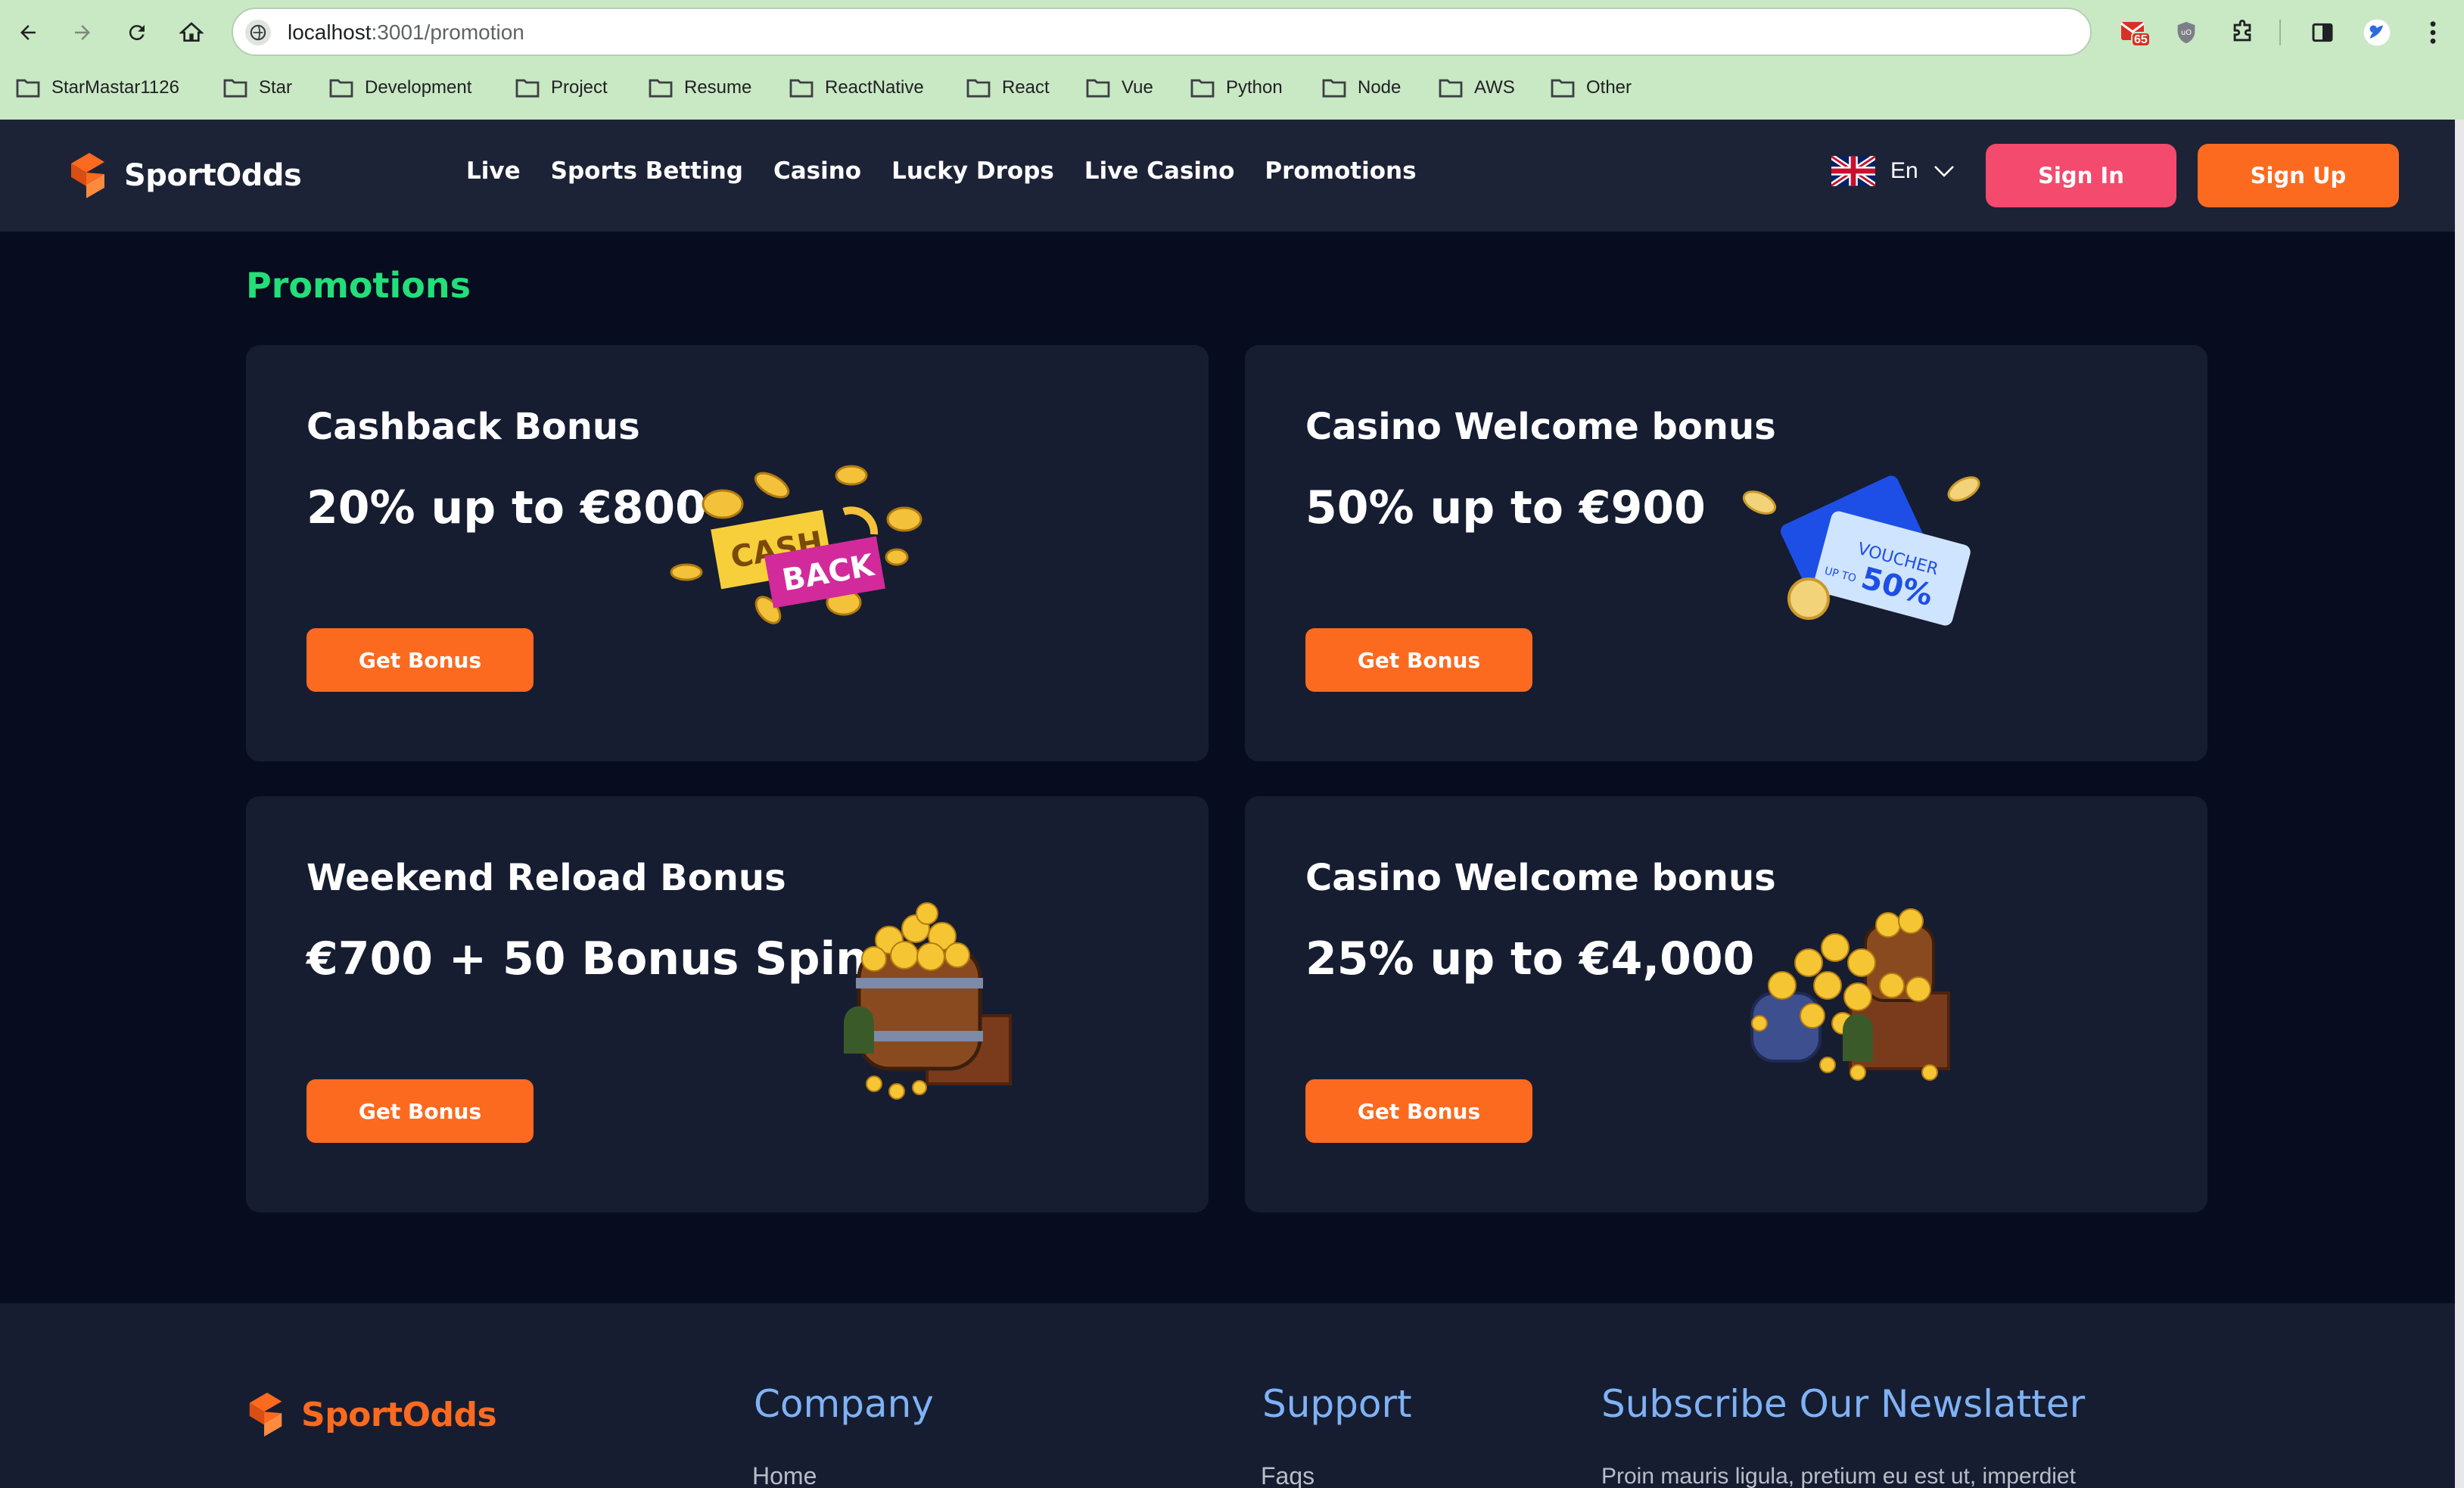  Describe the element at coordinates (2141, 39) in the screenshot. I see `extension-badge: 65` at that location.